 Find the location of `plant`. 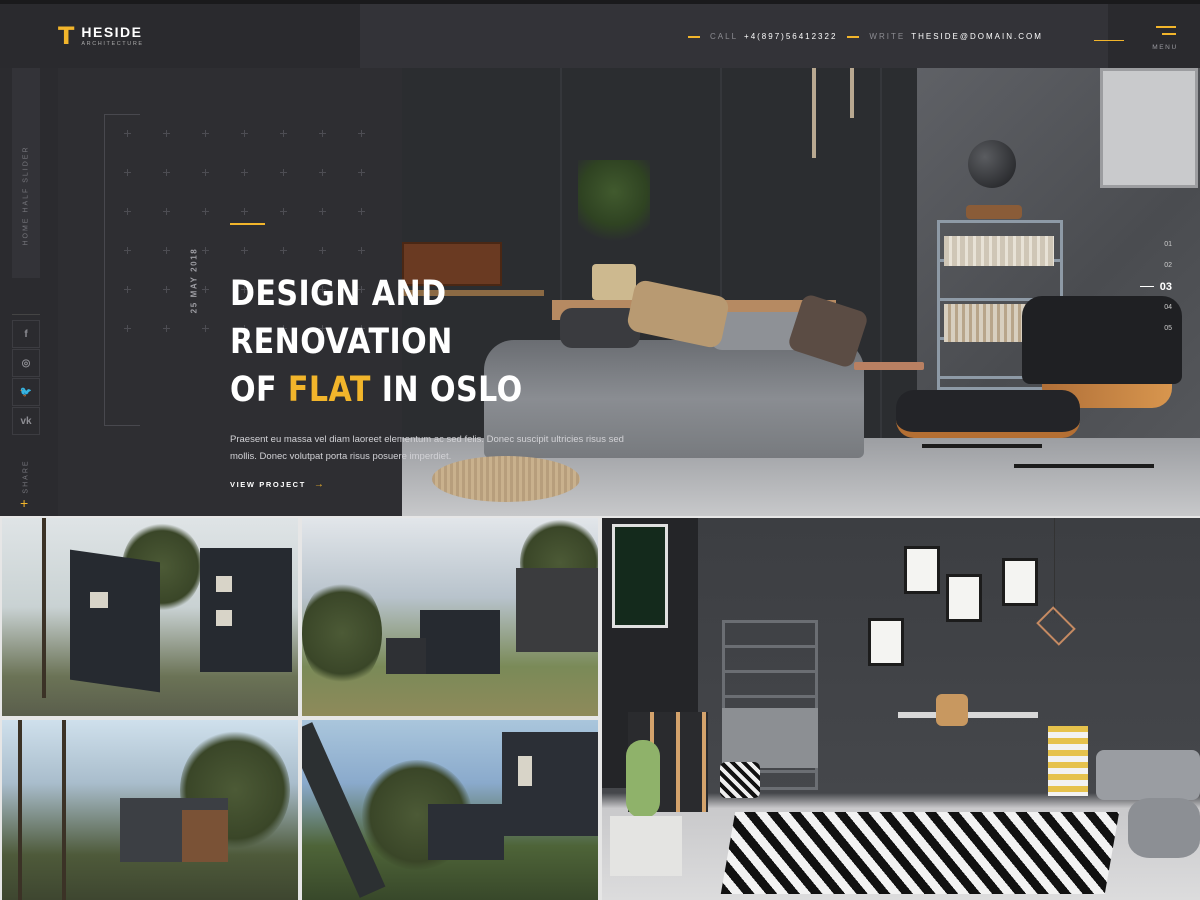

plant is located at coordinates (614, 213).